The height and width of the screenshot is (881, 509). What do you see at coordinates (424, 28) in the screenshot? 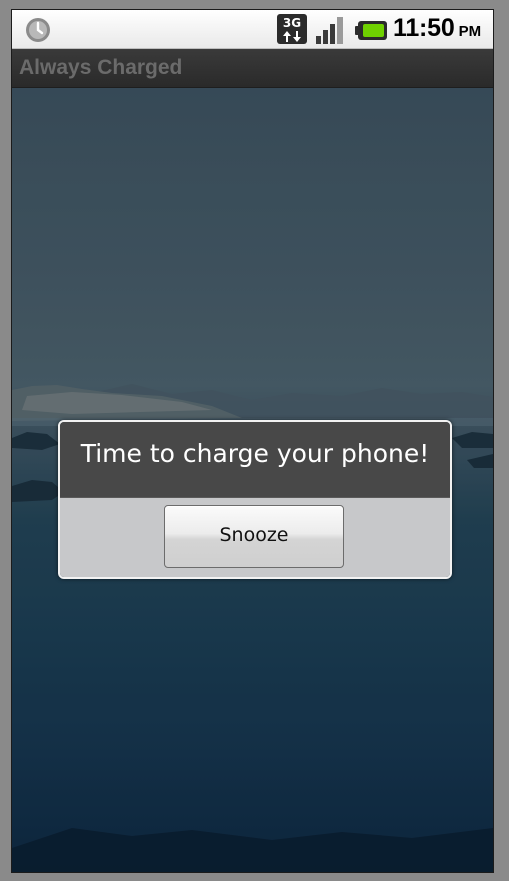
I see `clock-time: 11:50` at bounding box center [424, 28].